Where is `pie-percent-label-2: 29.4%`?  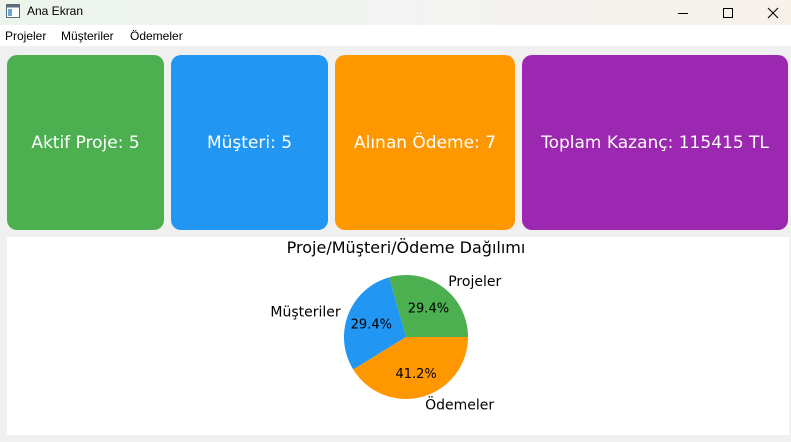 pie-percent-label-2: 29.4% is located at coordinates (371, 325).